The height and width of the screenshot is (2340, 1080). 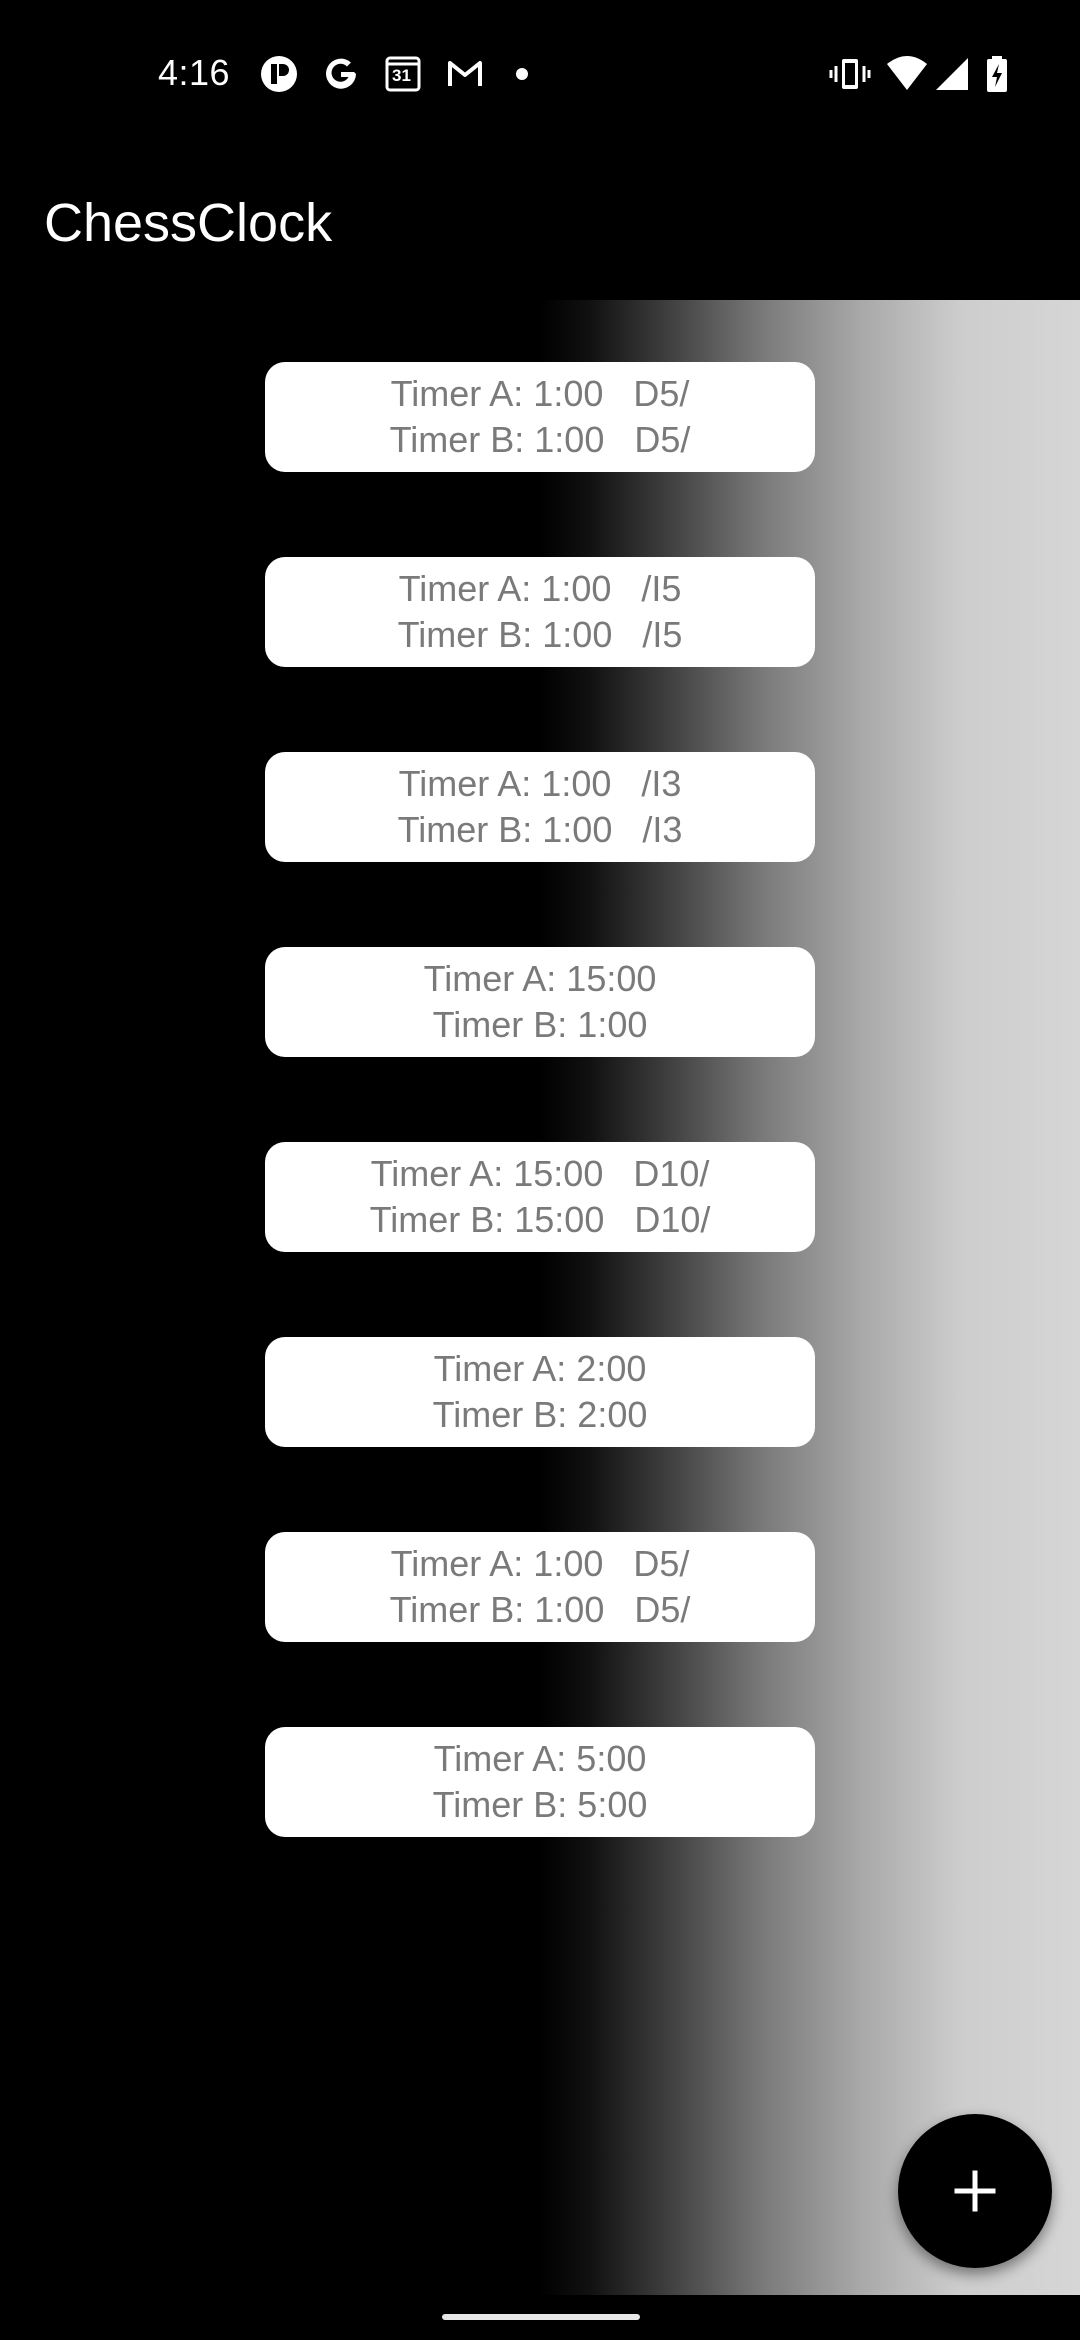 I want to click on timer-b-label: Timer B: 15:00 D10/, so click(x=540, y=1219).